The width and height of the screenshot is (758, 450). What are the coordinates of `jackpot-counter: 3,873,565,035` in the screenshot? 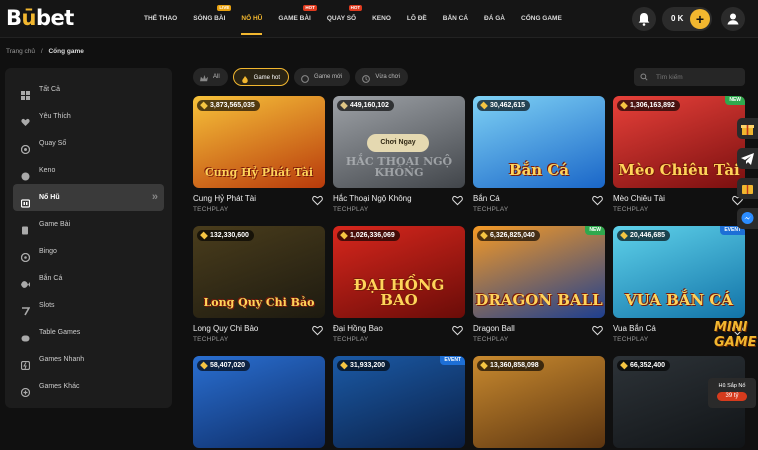 It's located at (228, 105).